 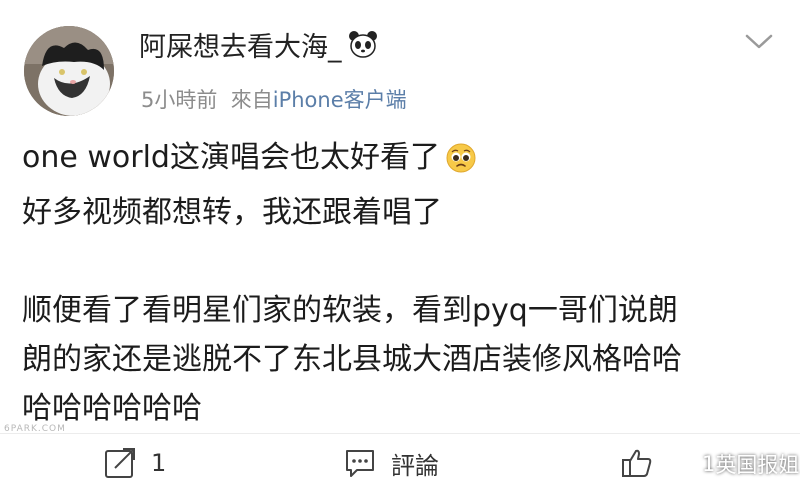 What do you see at coordinates (400, 433) in the screenshot?
I see `divider` at bounding box center [400, 433].